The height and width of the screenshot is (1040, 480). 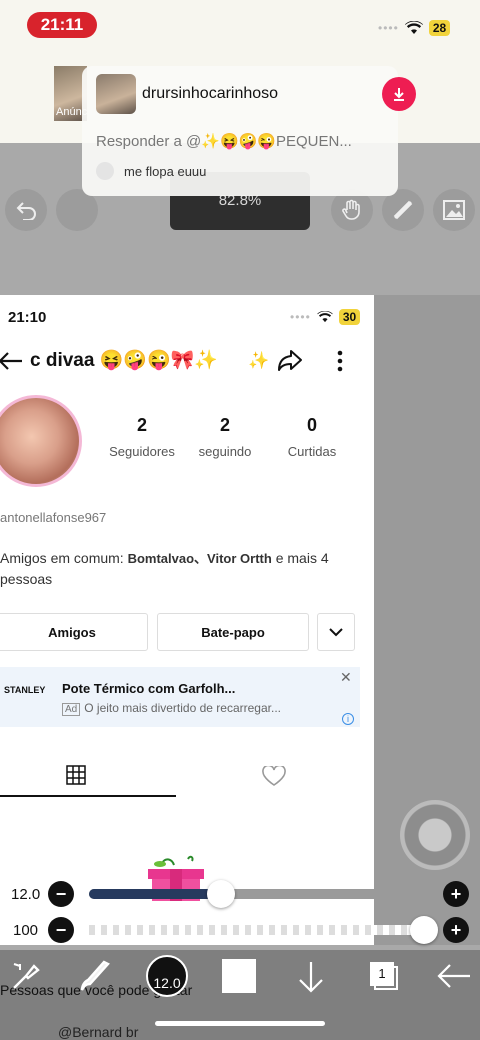 I want to click on image-import-button, so click(x=454, y=210).